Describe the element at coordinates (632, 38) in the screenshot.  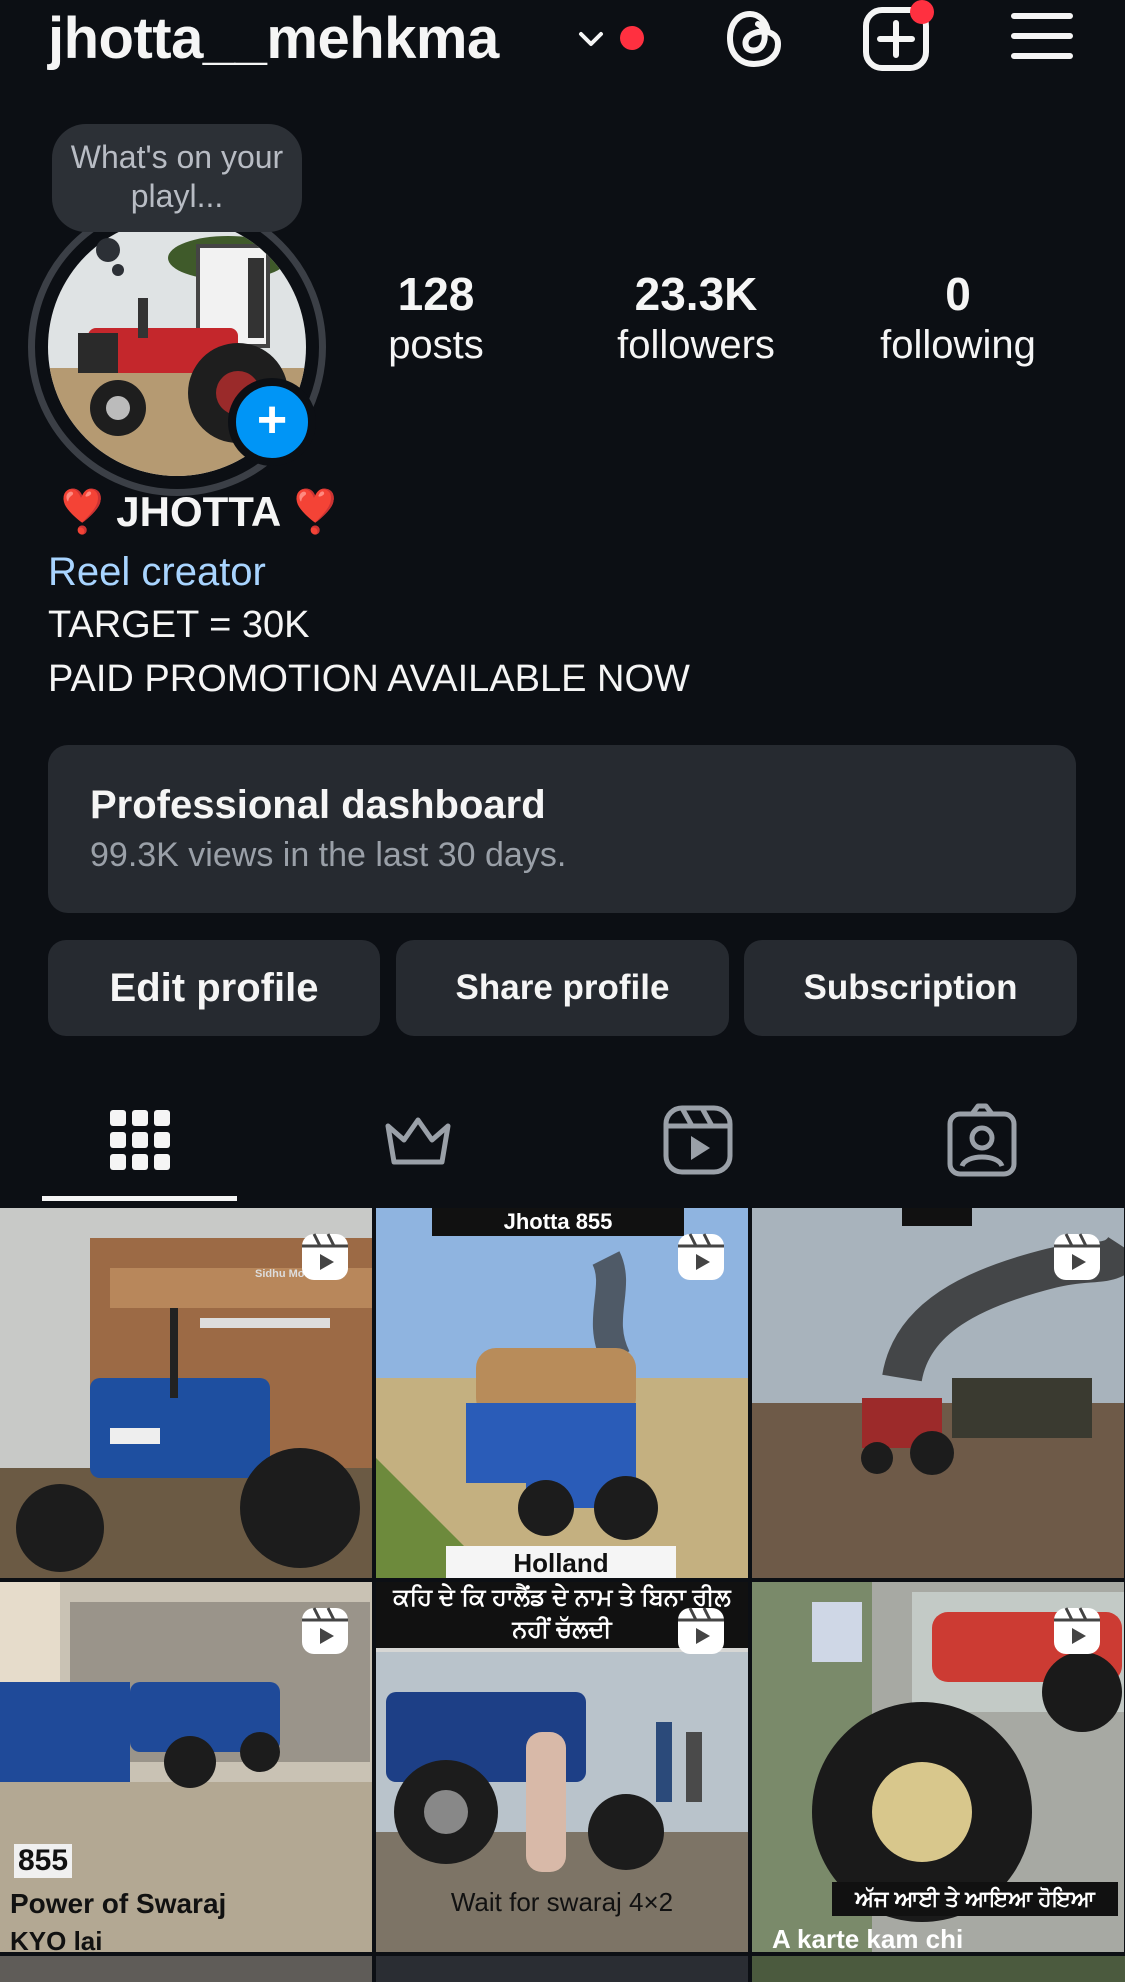
I see `notification-dot` at that location.